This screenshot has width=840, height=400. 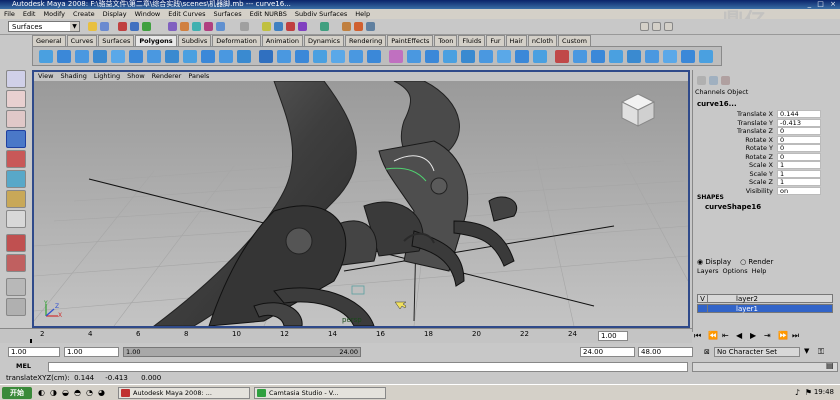 What do you see at coordinates (282, 40) in the screenshot?
I see `shelf-tab-animation: Animation` at bounding box center [282, 40].